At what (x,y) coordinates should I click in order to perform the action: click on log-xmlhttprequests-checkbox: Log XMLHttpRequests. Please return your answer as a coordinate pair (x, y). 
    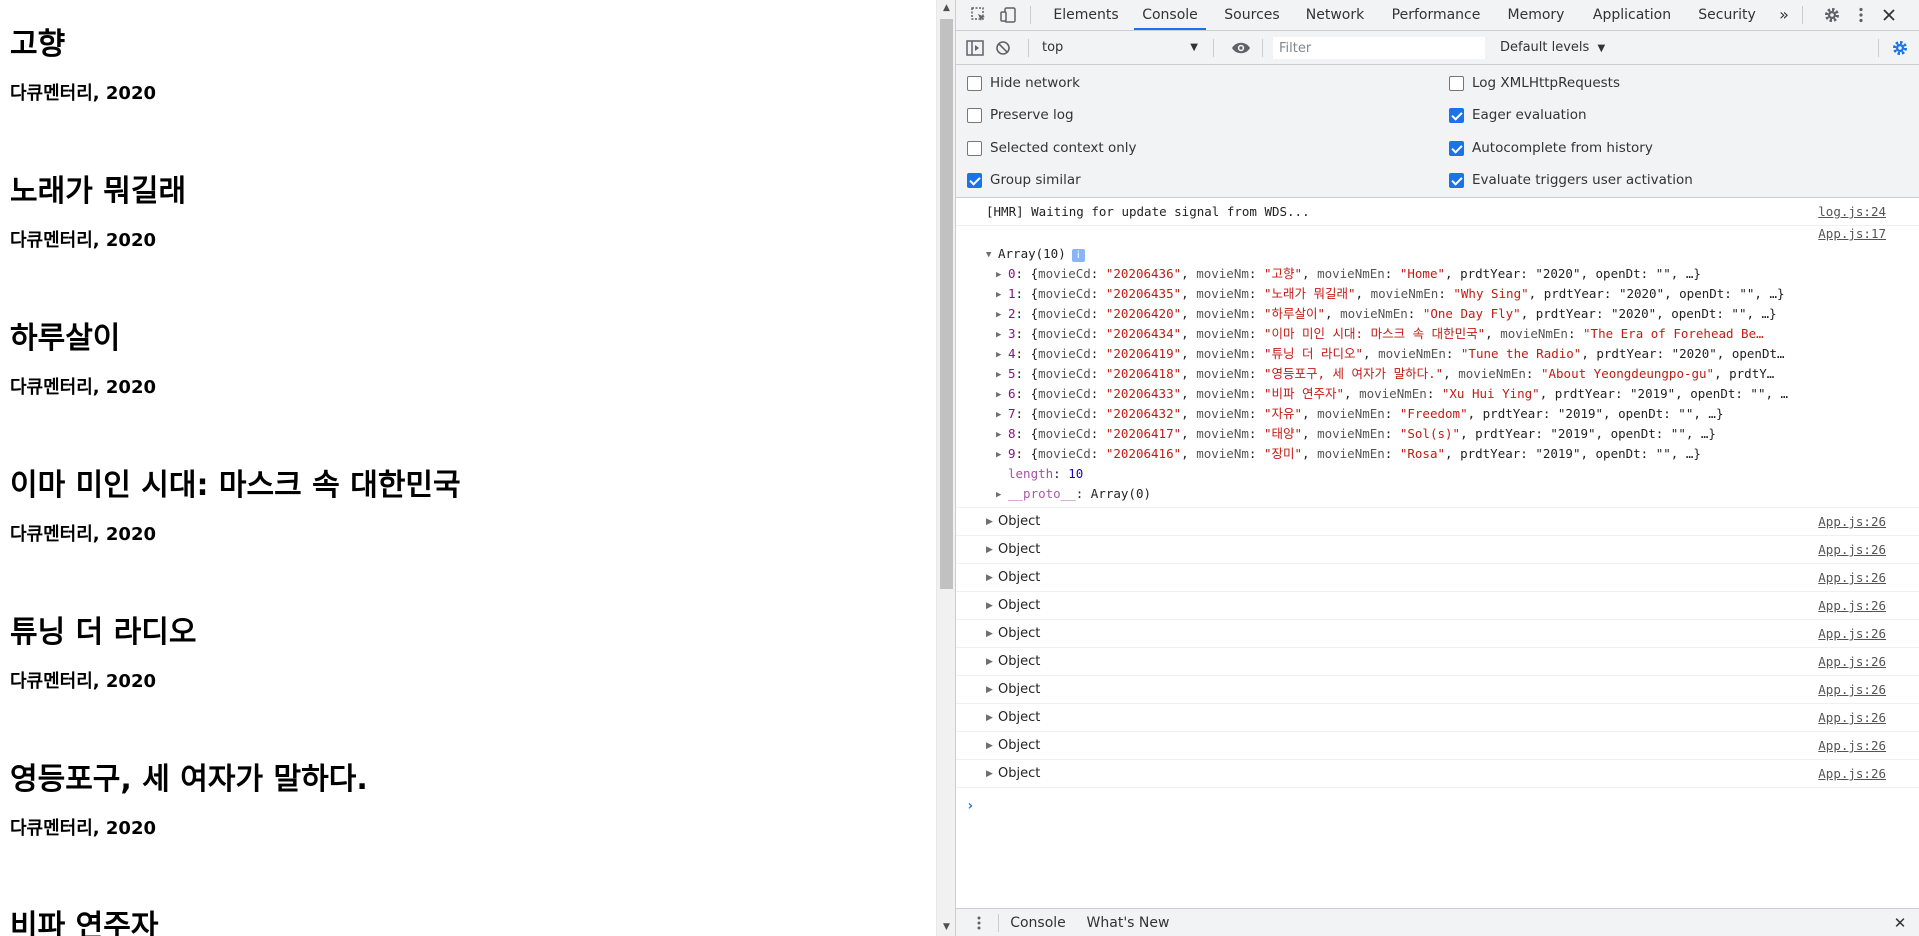
    Looking at the image, I should click on (1534, 83).